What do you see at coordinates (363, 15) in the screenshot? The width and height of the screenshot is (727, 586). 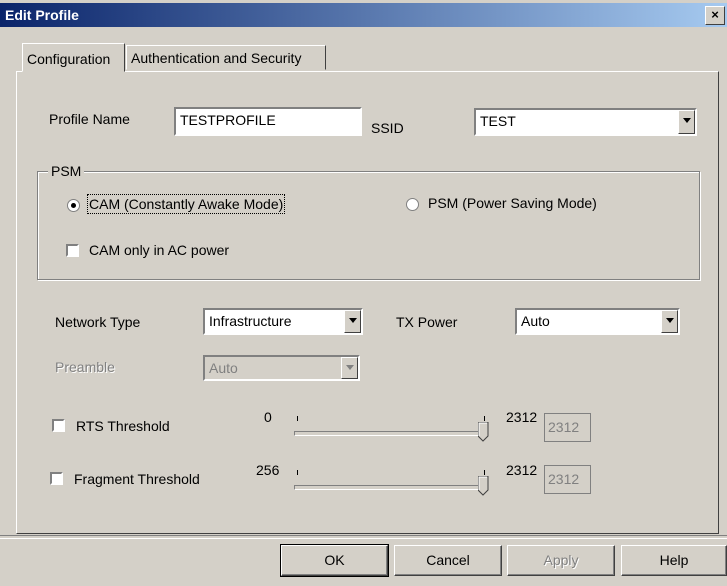 I see `title-bar: Edit Profile ×` at bounding box center [363, 15].